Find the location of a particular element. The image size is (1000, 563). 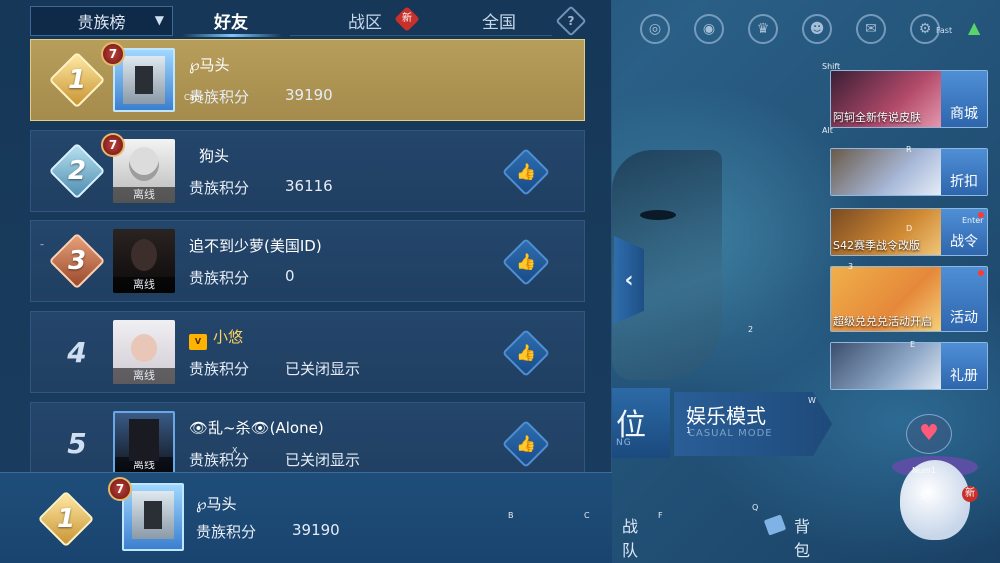

ranked-mode-button: 位 NG is located at coordinates (641, 423).